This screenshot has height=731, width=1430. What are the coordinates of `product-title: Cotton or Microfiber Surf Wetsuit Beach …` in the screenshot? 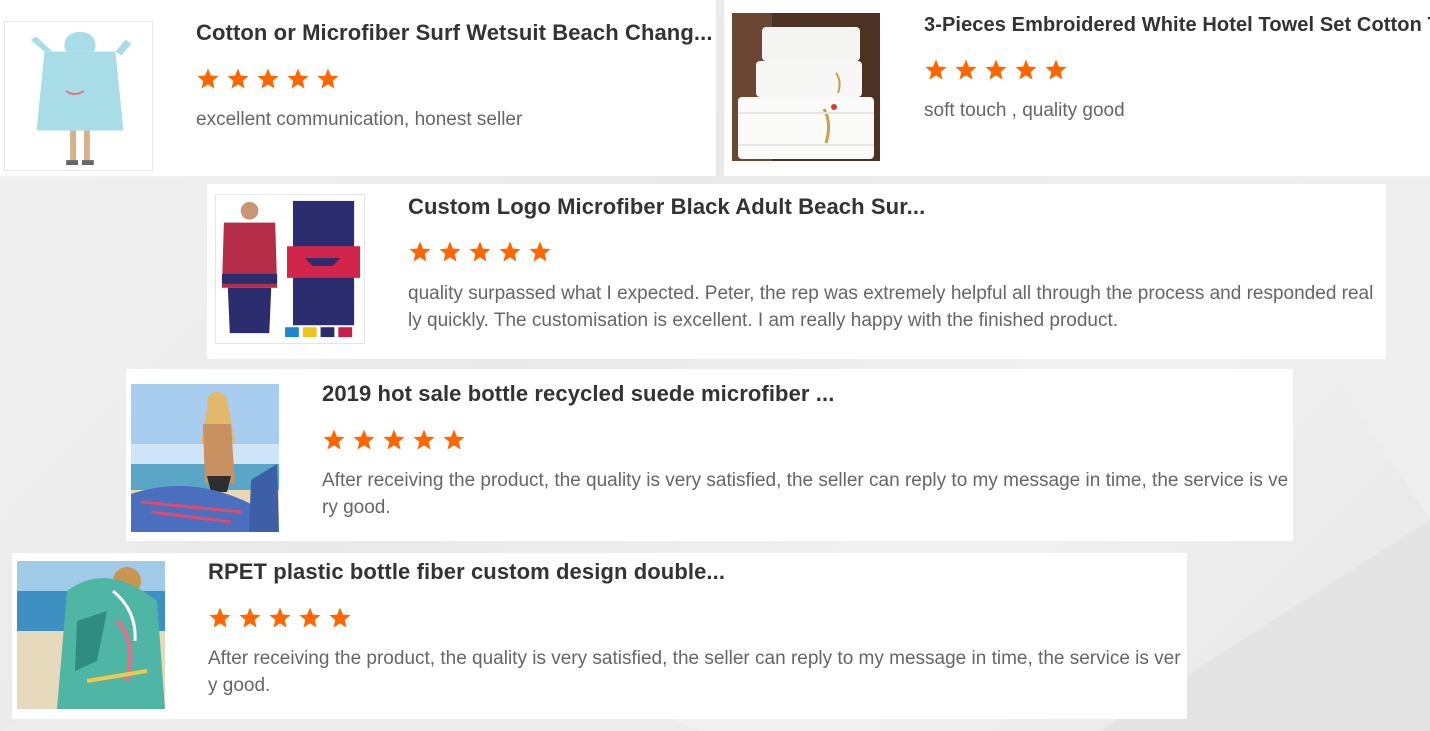 It's located at (454, 33).